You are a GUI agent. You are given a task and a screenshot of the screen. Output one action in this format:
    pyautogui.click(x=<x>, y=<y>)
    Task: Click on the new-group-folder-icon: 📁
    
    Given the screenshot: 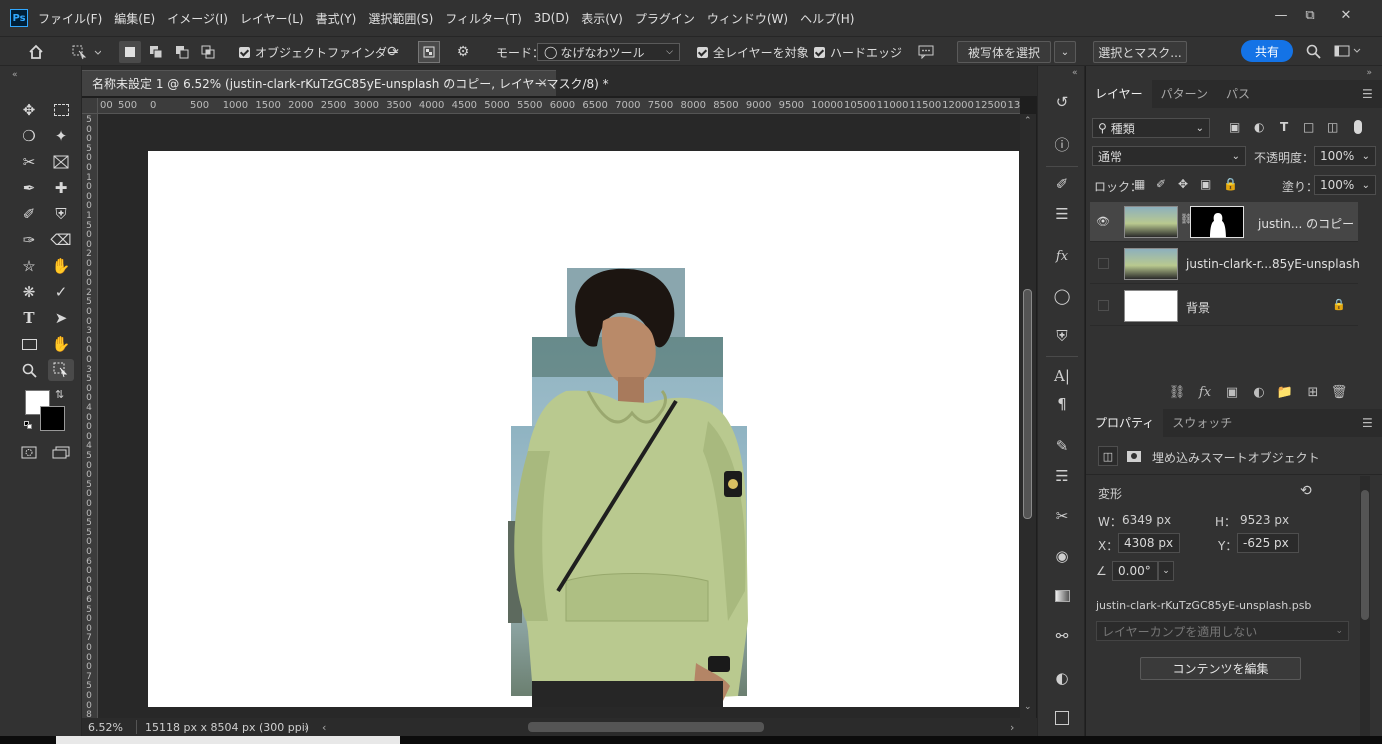 What is the action you would take?
    pyautogui.click(x=1285, y=392)
    